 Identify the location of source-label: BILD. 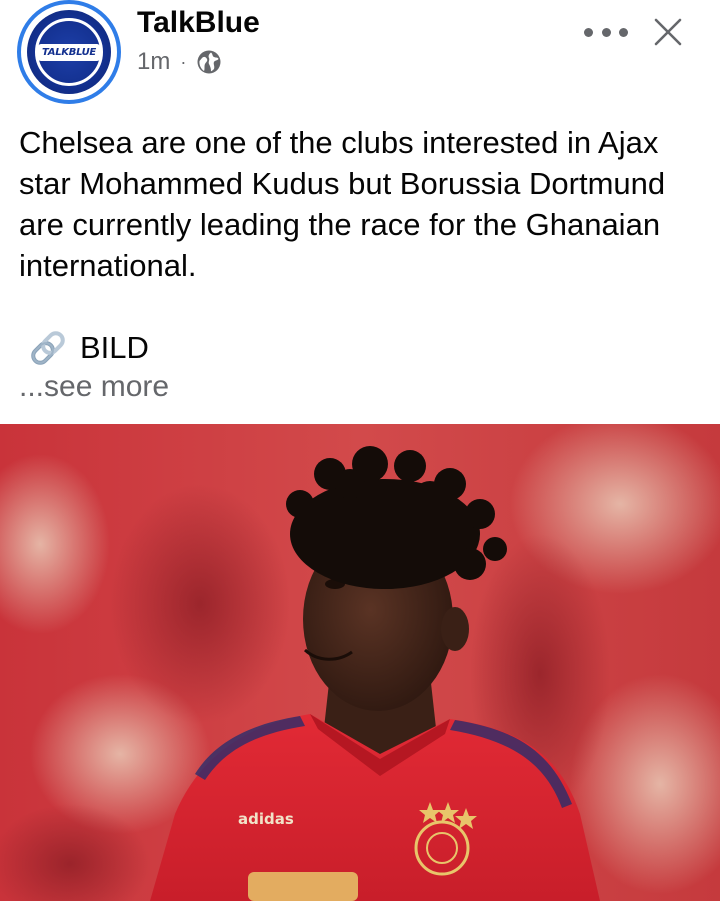
(114, 347).